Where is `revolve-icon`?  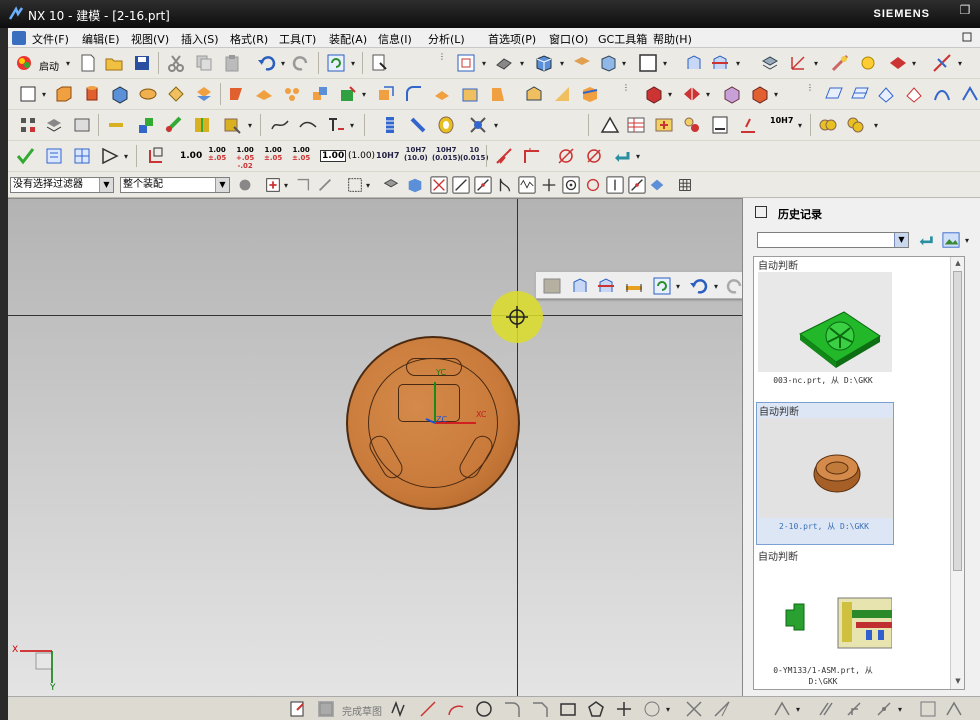
revolve-icon is located at coordinates (92, 94).